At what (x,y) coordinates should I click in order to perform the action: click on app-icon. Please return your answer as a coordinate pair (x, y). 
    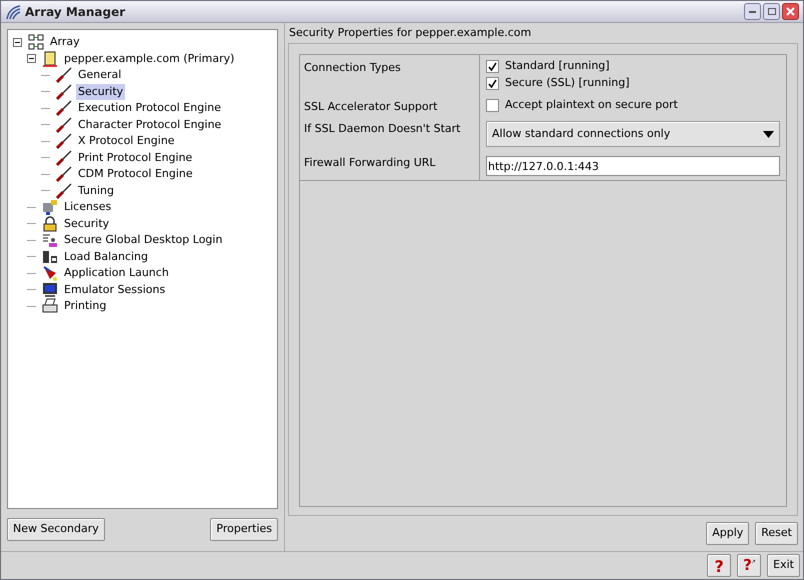
    Looking at the image, I should click on (13, 12).